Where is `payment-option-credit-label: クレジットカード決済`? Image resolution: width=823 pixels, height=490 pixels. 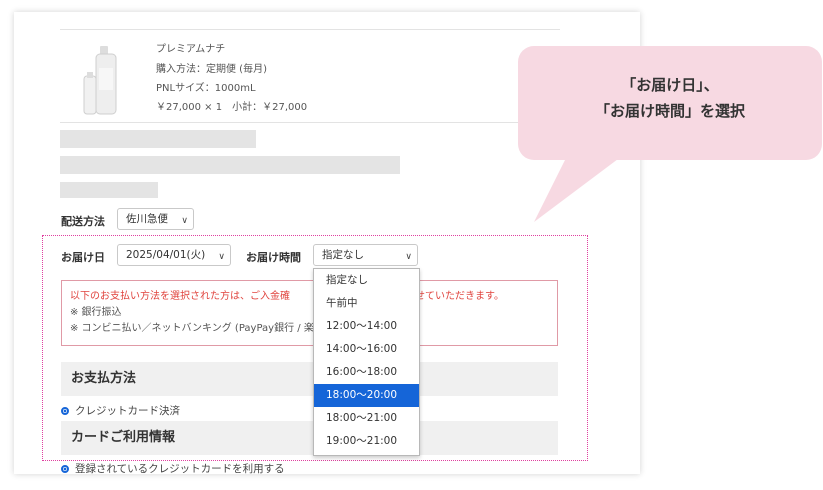 payment-option-credit-label: クレジットカード決済 is located at coordinates (127, 411).